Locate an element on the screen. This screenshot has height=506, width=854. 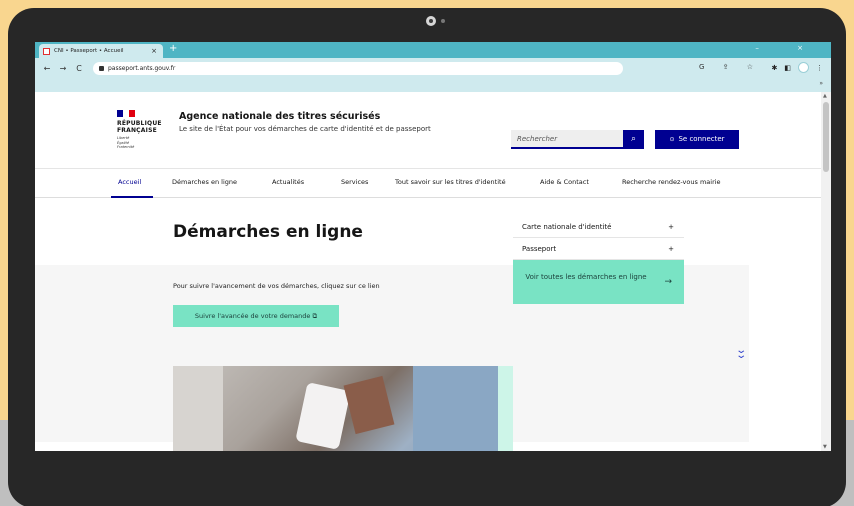
back-arrow-icon: ← is located at coordinates (47, 68).